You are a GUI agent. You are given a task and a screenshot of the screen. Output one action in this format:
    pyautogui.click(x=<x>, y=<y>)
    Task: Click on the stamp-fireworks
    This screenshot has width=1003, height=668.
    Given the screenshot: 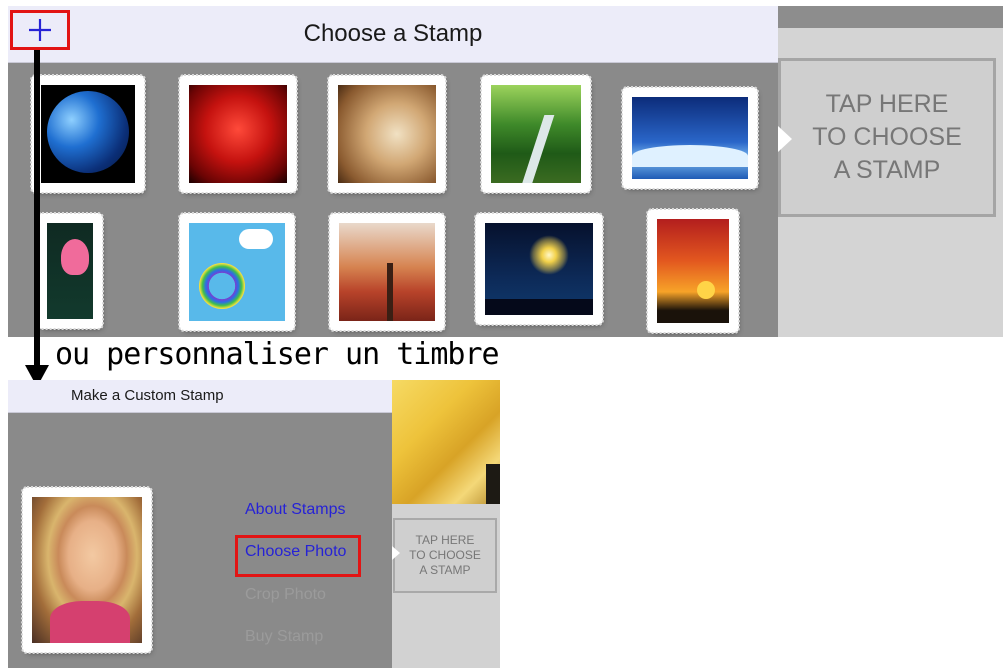 What is the action you would take?
    pyautogui.click(x=539, y=269)
    